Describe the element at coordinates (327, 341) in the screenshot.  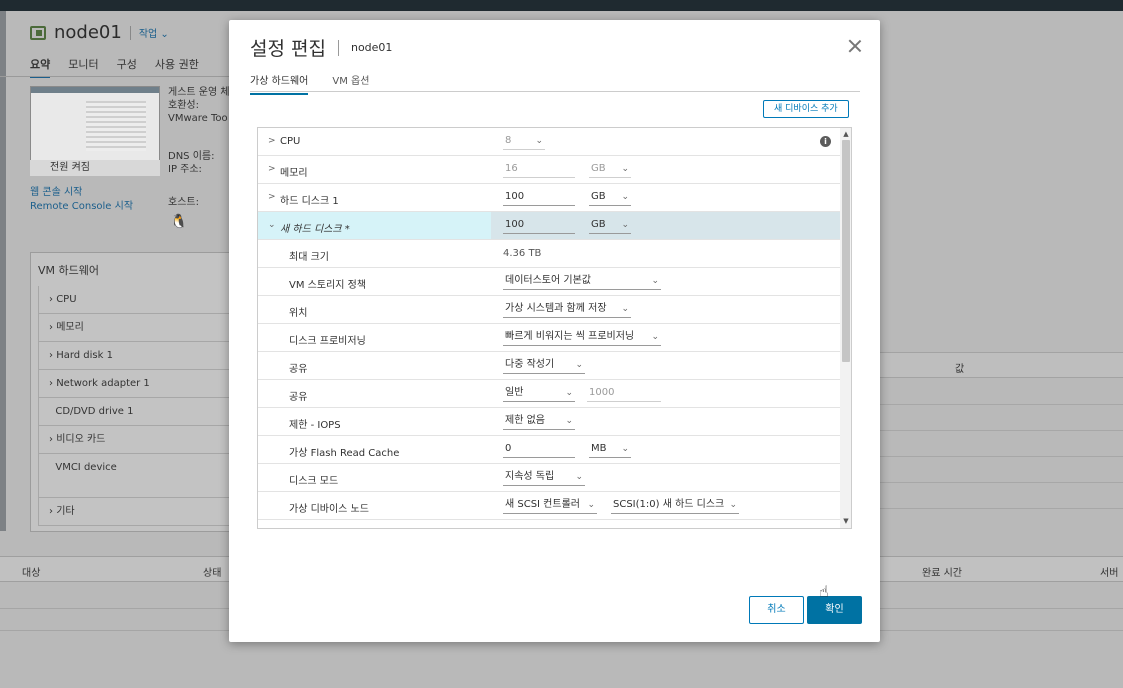
I see `row-label: 디스크 프로비저닝` at that location.